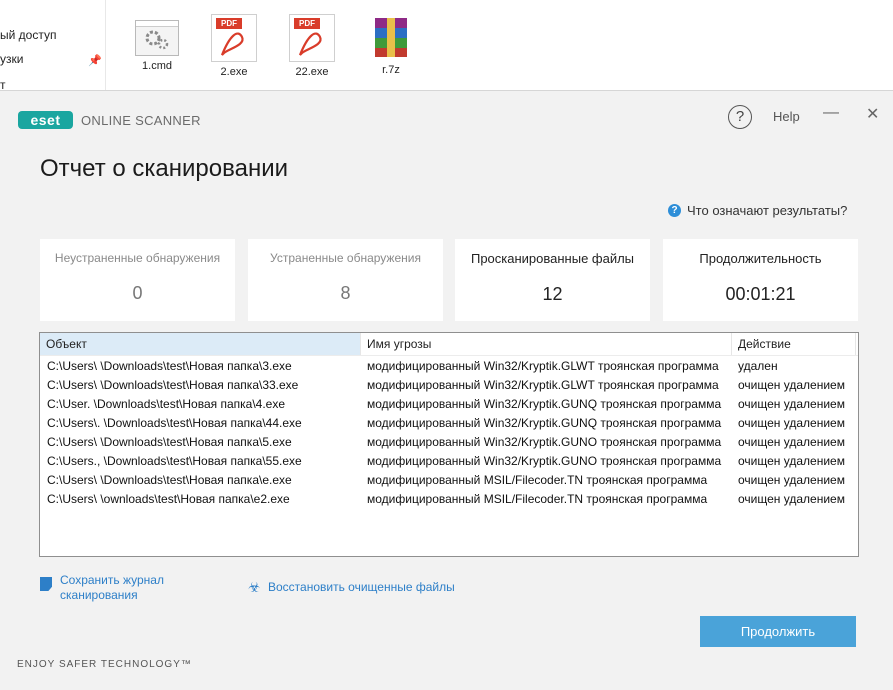  I want to click on stat-label: Неустраненные обнаружения, so click(137, 258).